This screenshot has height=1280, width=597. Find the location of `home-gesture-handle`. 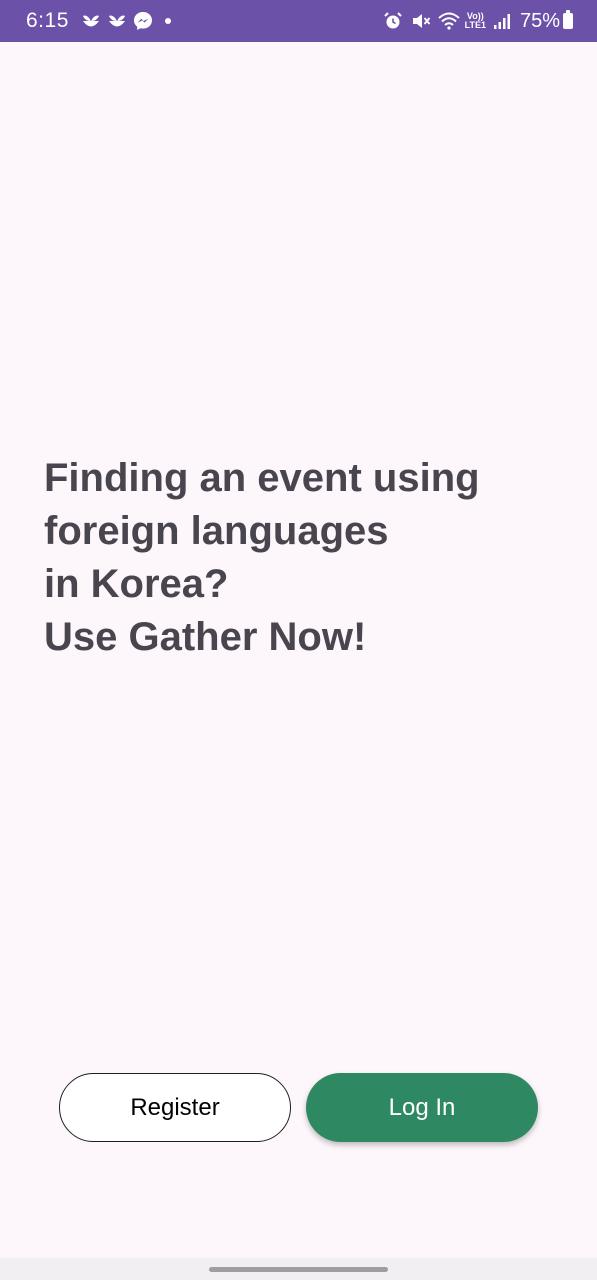

home-gesture-handle is located at coordinates (298, 1269).